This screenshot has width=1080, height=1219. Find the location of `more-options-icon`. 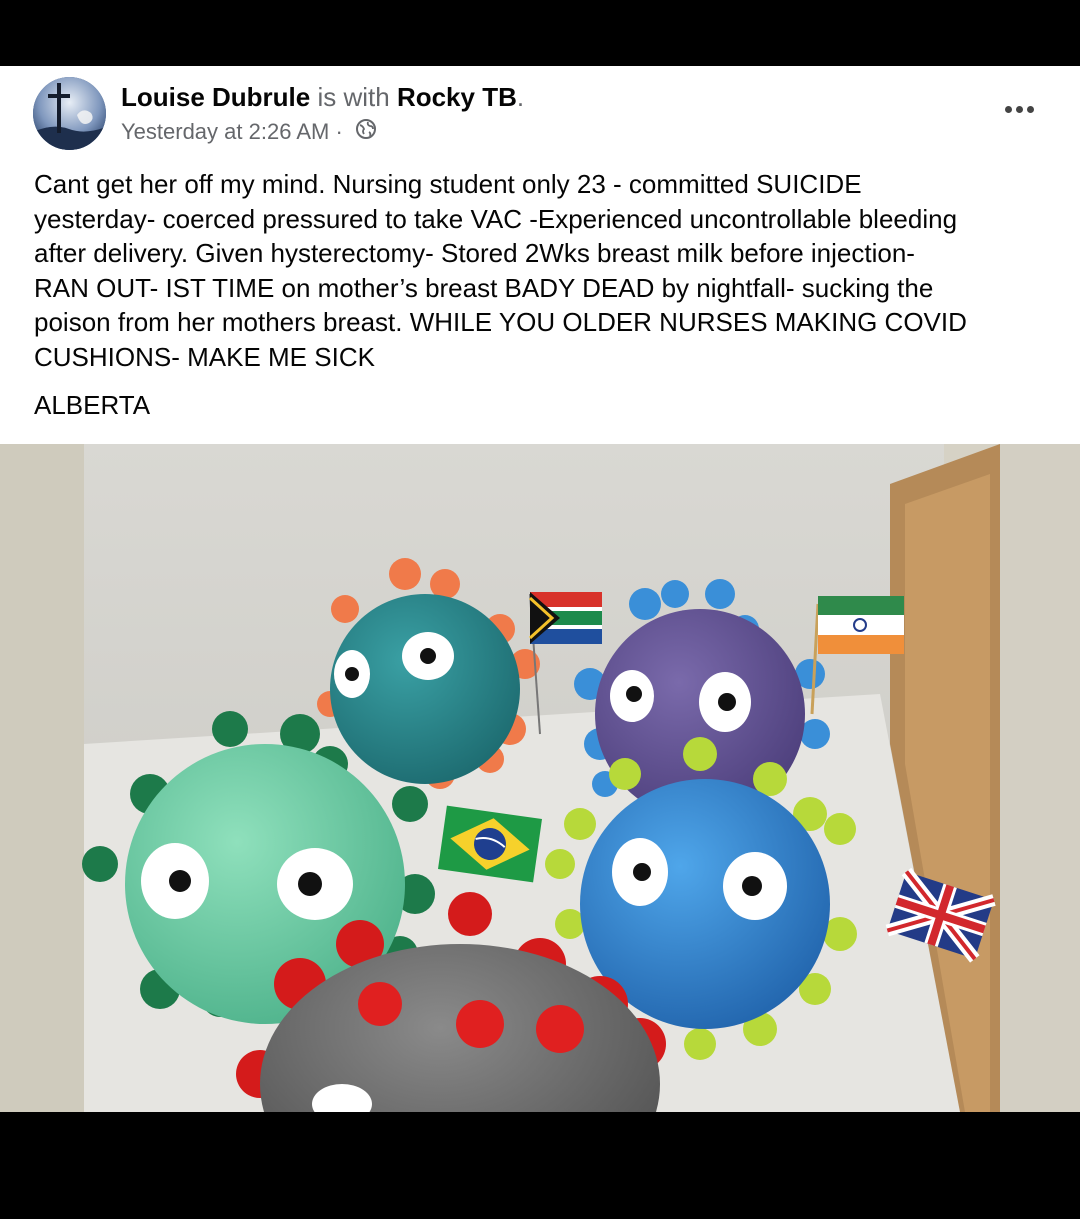

more-options-icon is located at coordinates (1008, 109).